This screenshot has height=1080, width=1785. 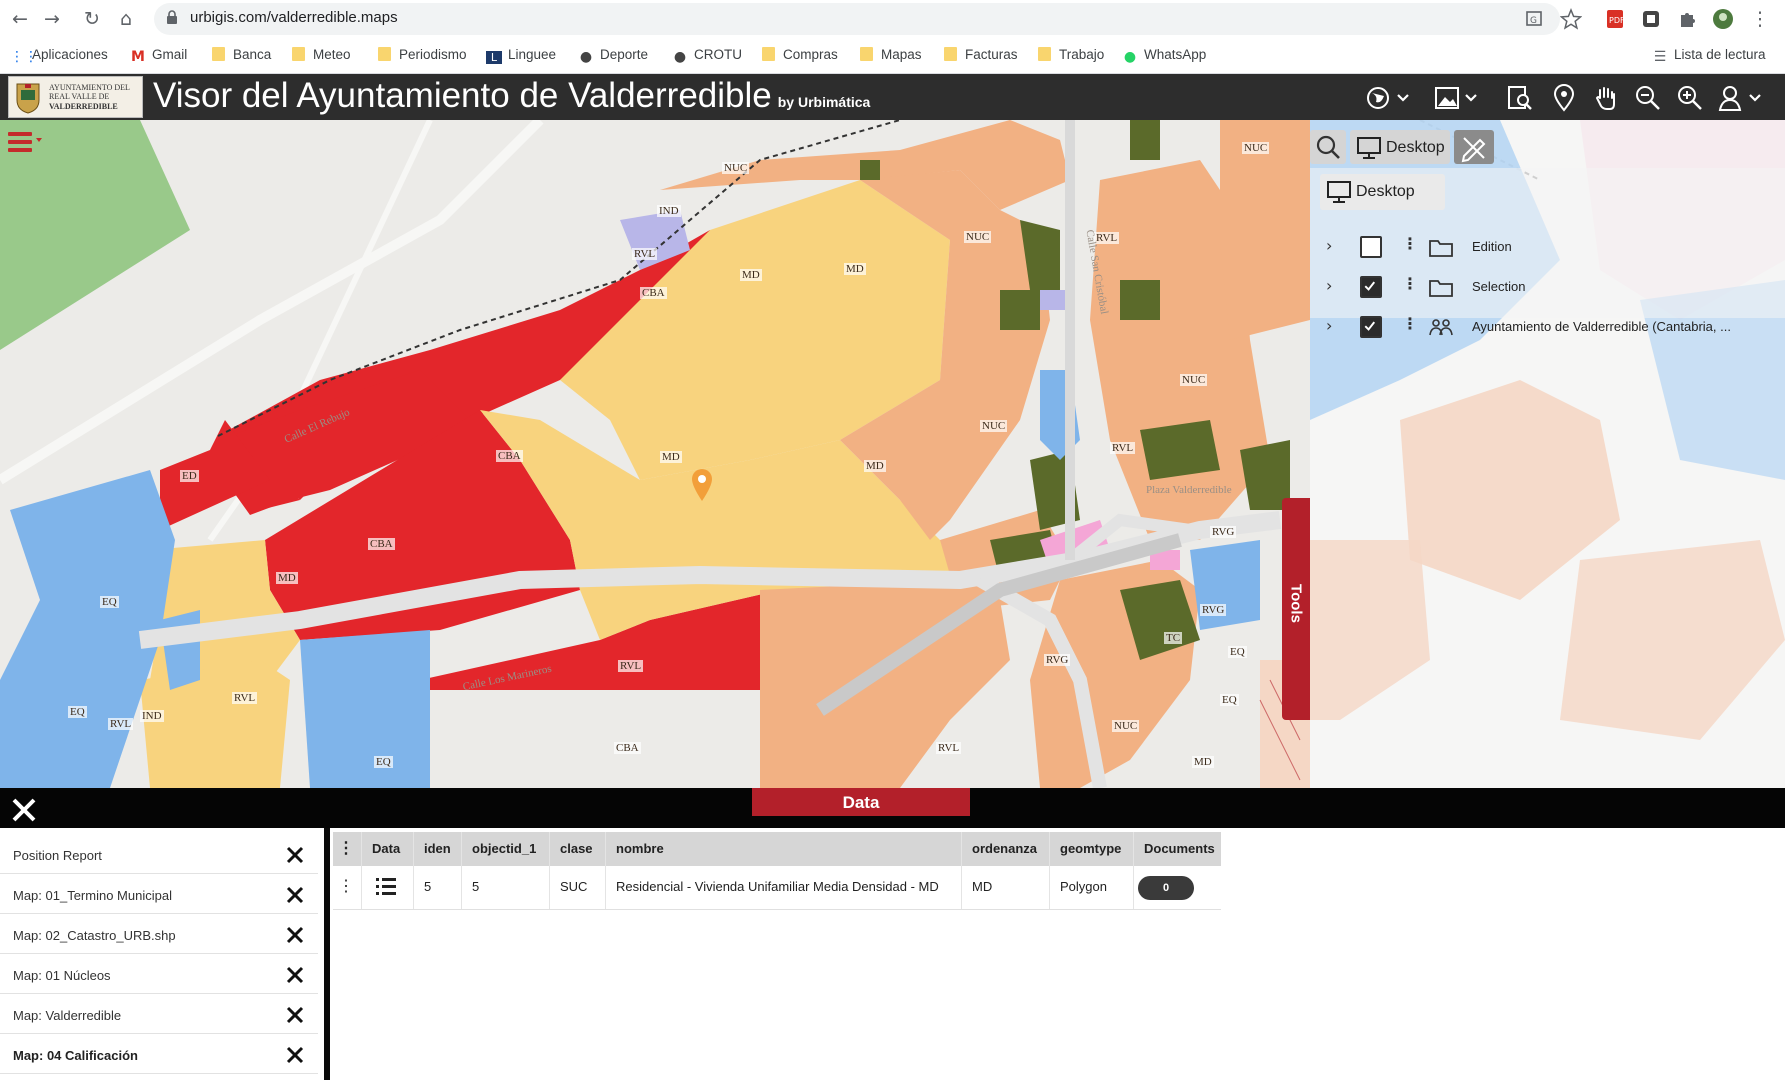 I want to click on tab-desktop: Desktop, so click(x=1400, y=147).